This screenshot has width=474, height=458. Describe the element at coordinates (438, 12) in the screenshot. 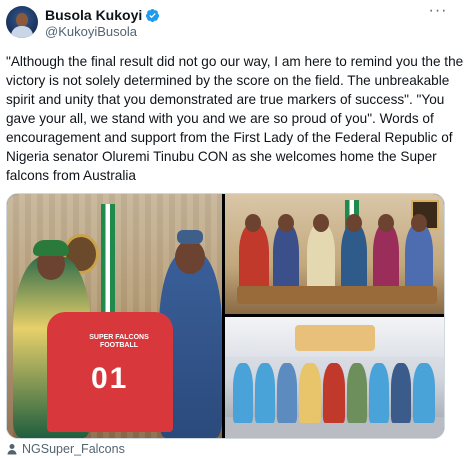

I see `more-options-icon: ···` at that location.